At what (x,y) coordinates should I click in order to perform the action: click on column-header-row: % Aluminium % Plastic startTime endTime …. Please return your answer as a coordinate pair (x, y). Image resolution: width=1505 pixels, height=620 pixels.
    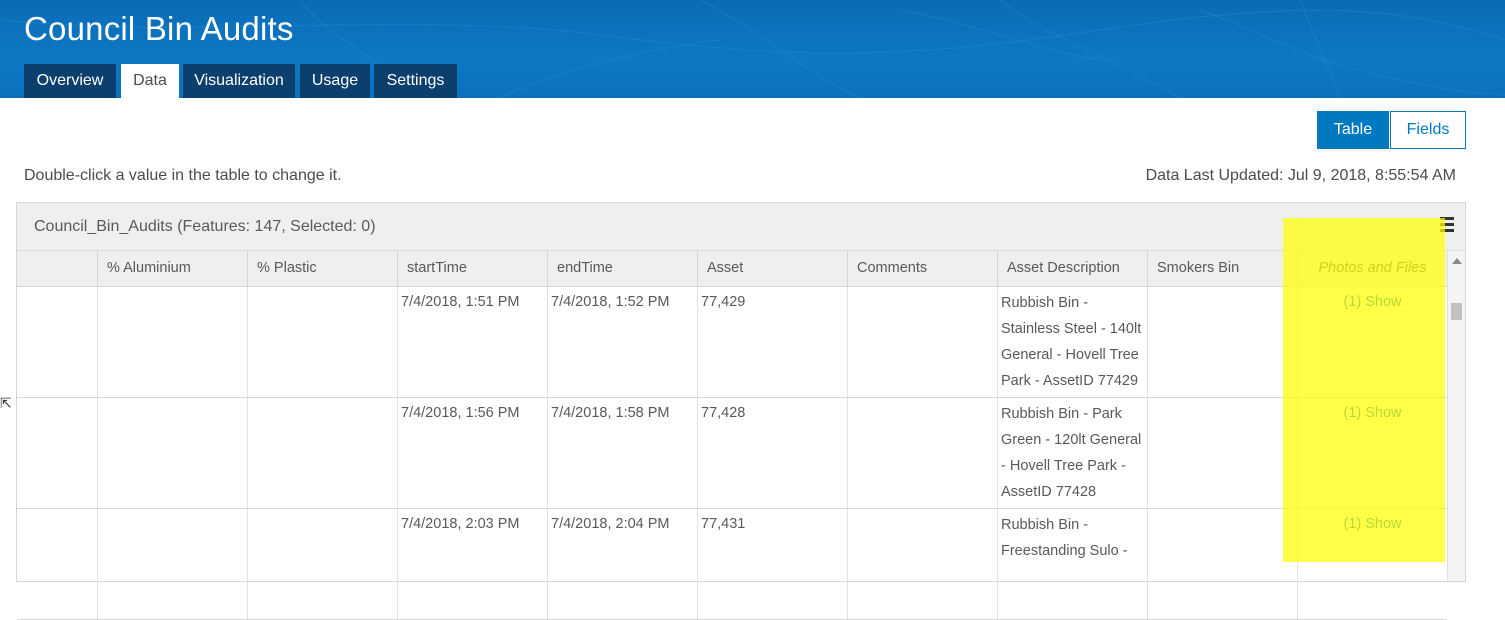
    Looking at the image, I should click on (732, 269).